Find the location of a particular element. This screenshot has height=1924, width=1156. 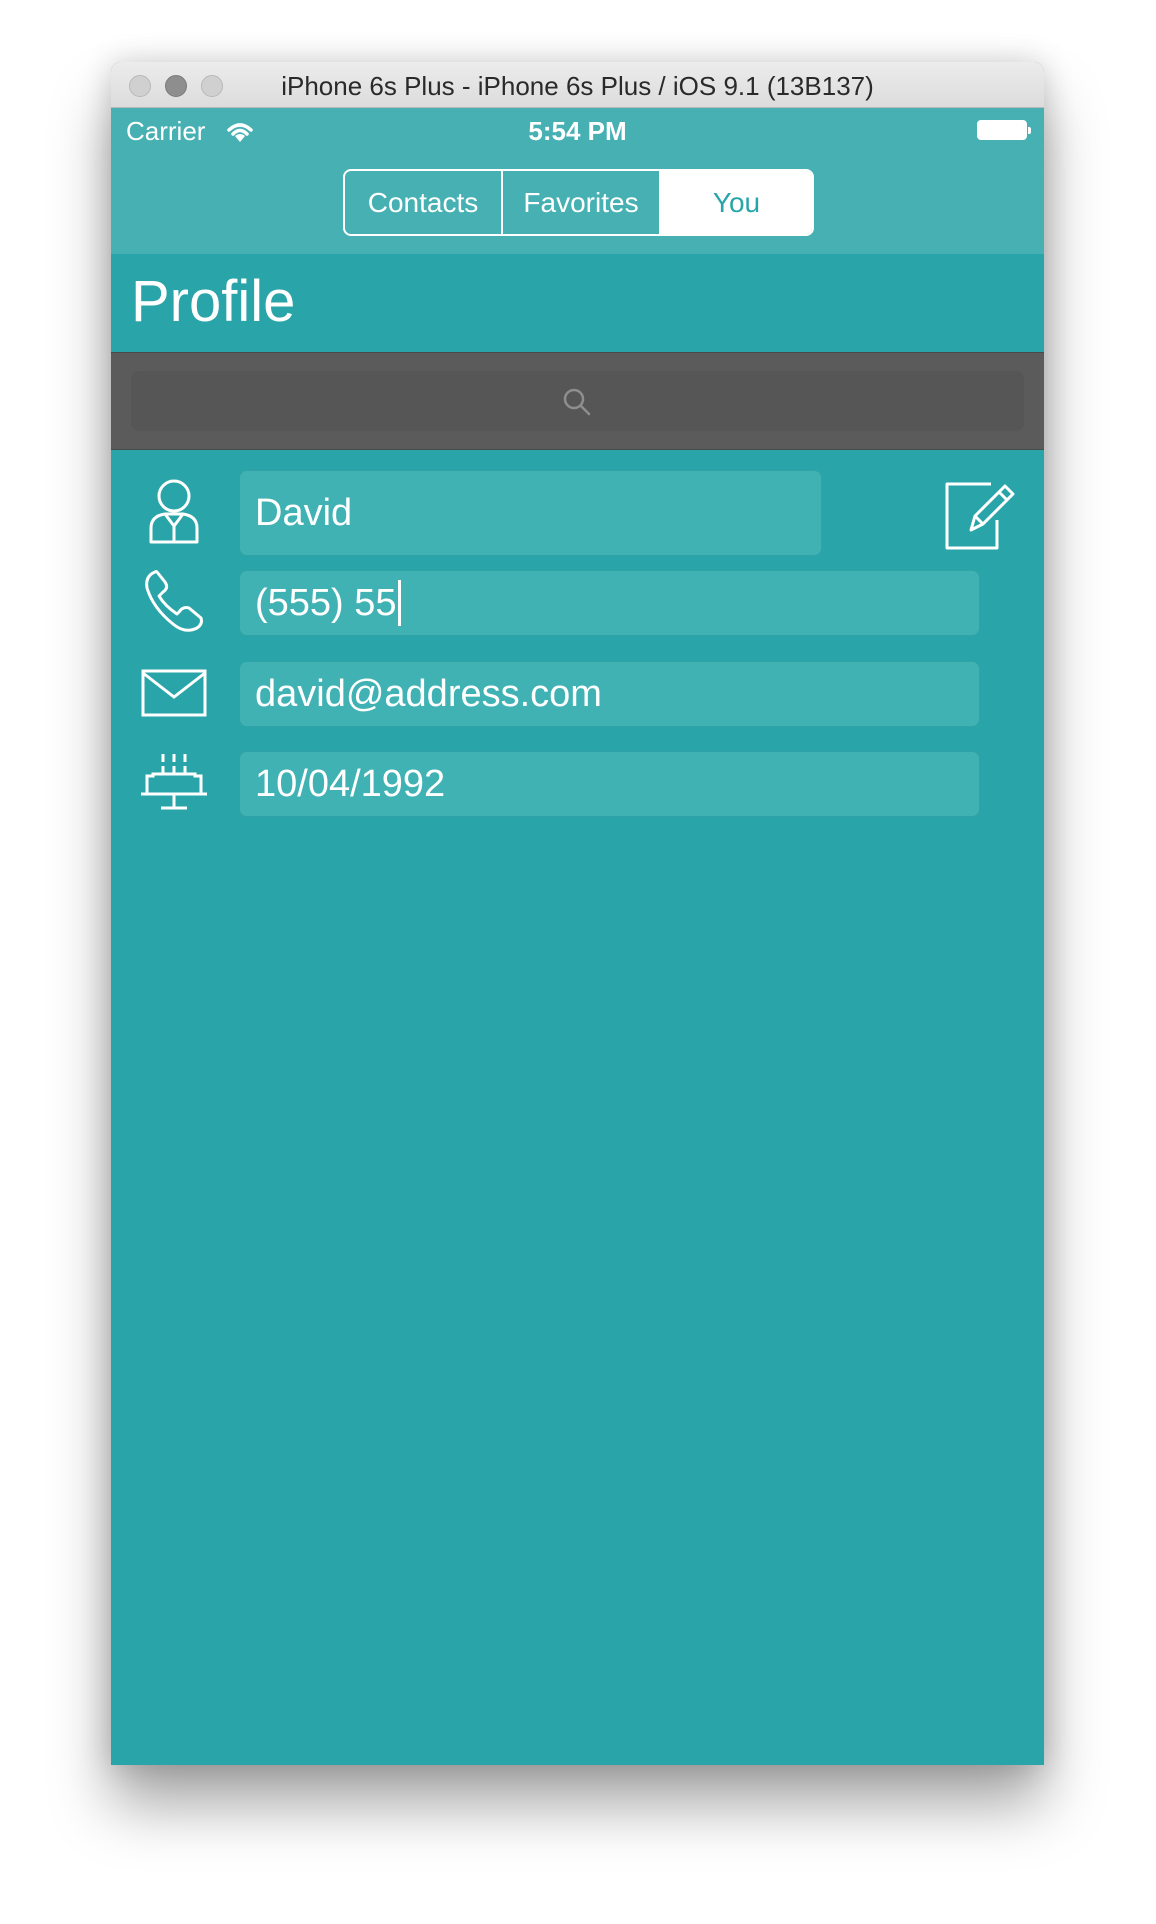

search-bar is located at coordinates (577, 401).